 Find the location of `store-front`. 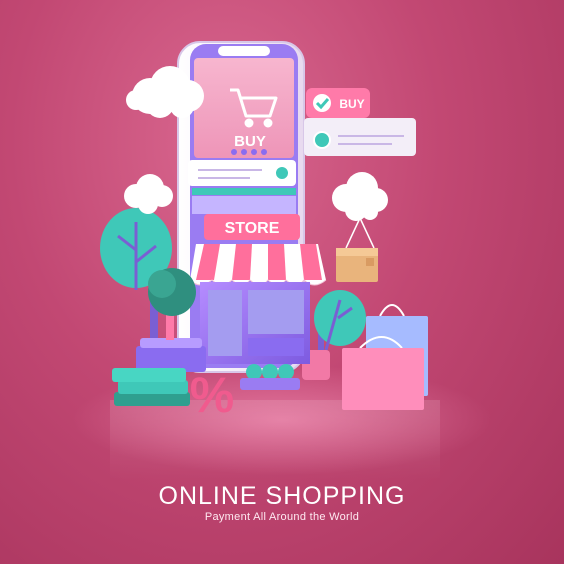

store-front is located at coordinates (255, 323).